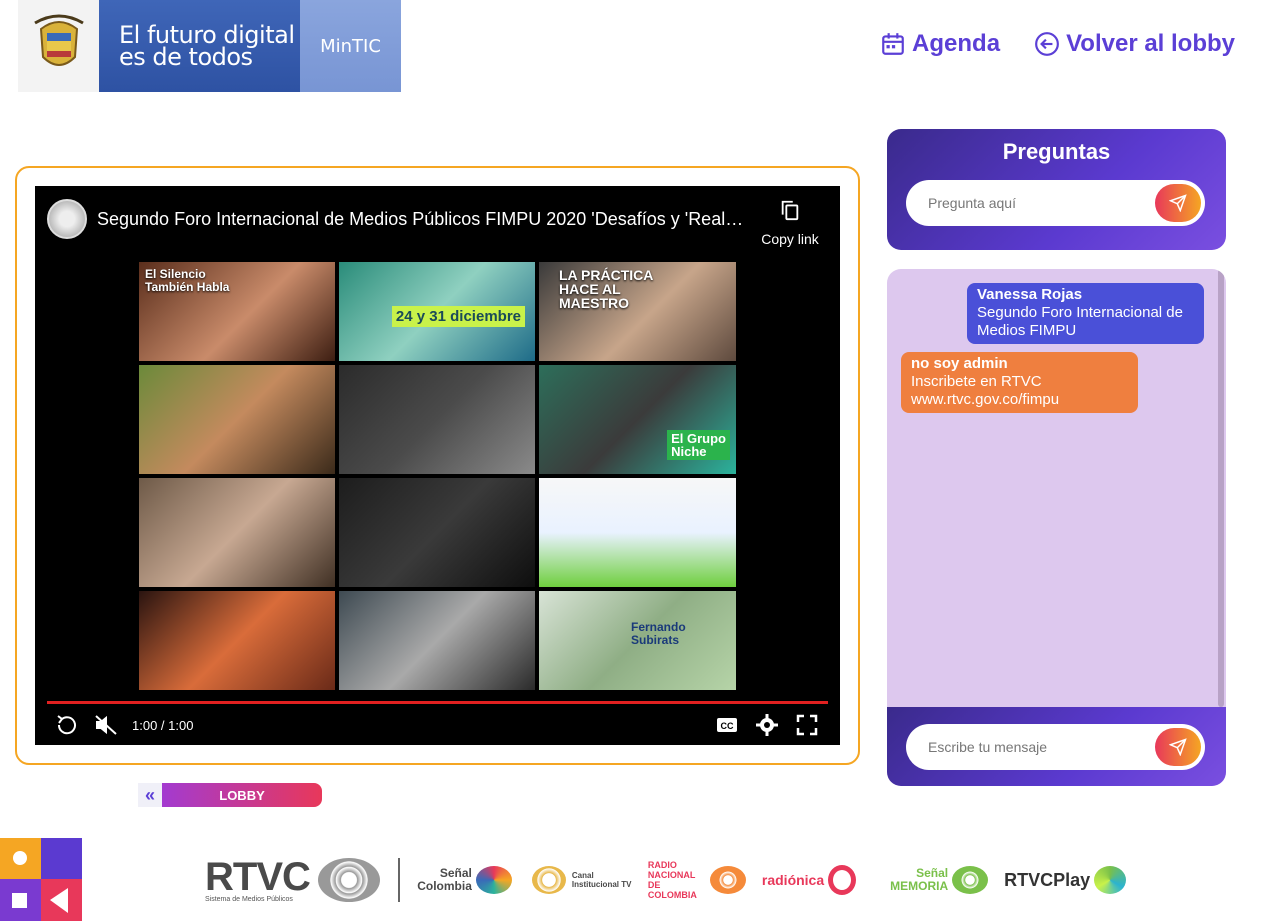 This screenshot has height=921, width=1280. What do you see at coordinates (637, 311) in the screenshot?
I see `video-thumbnail: LA PRÁCTICA HACE AL MAESTRO` at bounding box center [637, 311].